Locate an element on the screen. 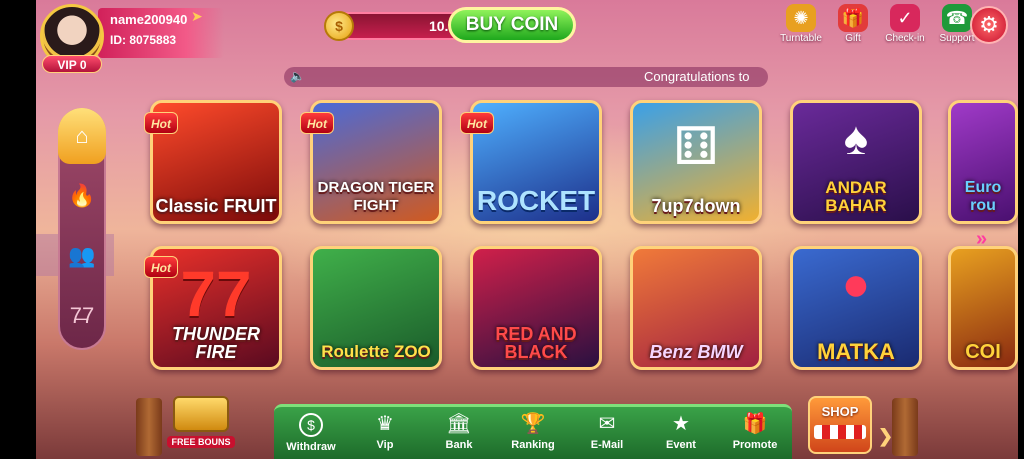 The height and width of the screenshot is (459, 1024). multiplayer-icon: 👥 is located at coordinates (82, 255).